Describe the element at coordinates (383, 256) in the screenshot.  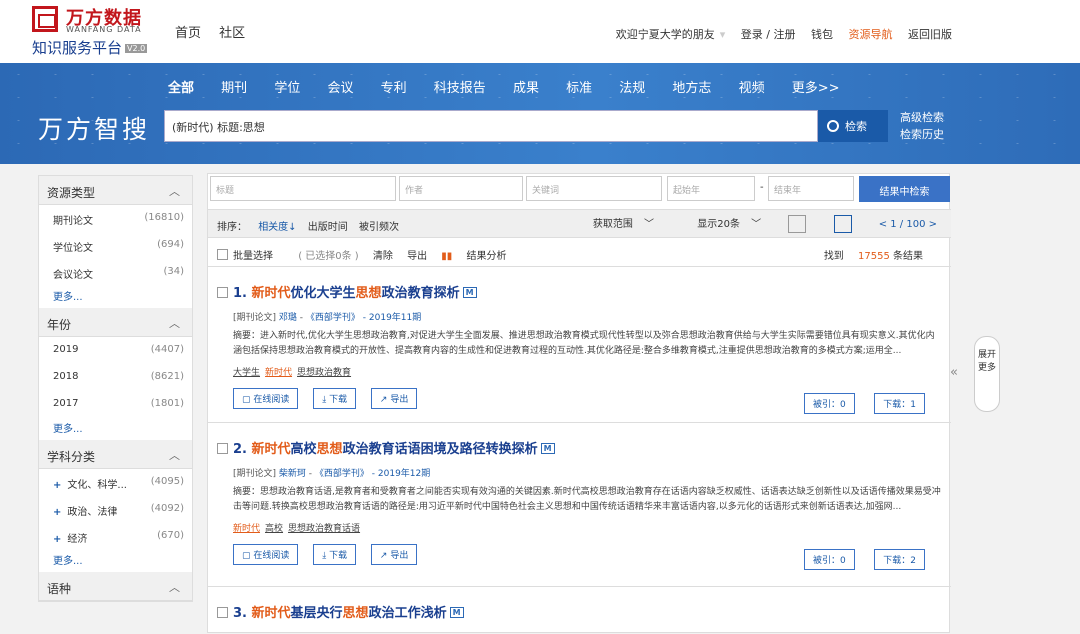
I see `clear-link: 清除` at that location.